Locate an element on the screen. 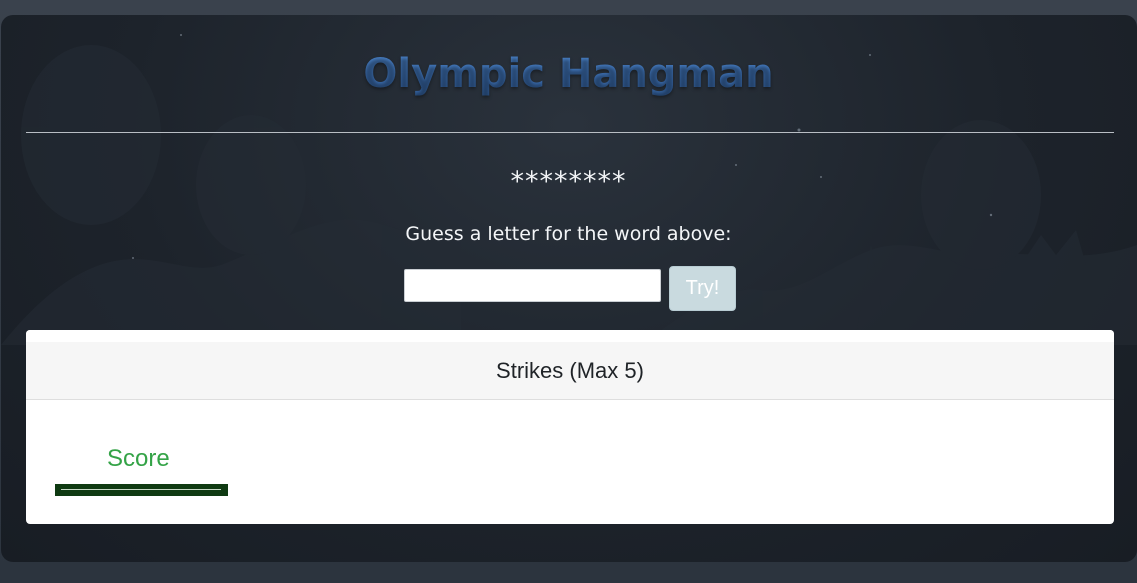 The image size is (1137, 583). score-bar is located at coordinates (141, 490).